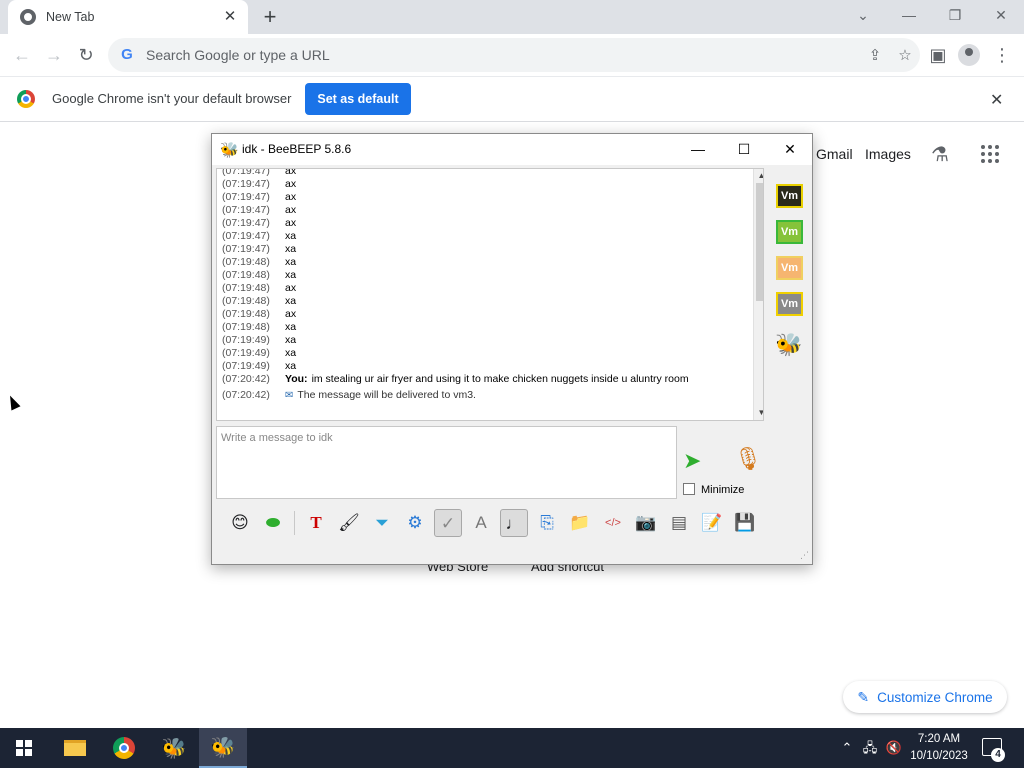  I want to click on chat-message: (07:19:48) ax, so click(487, 314).